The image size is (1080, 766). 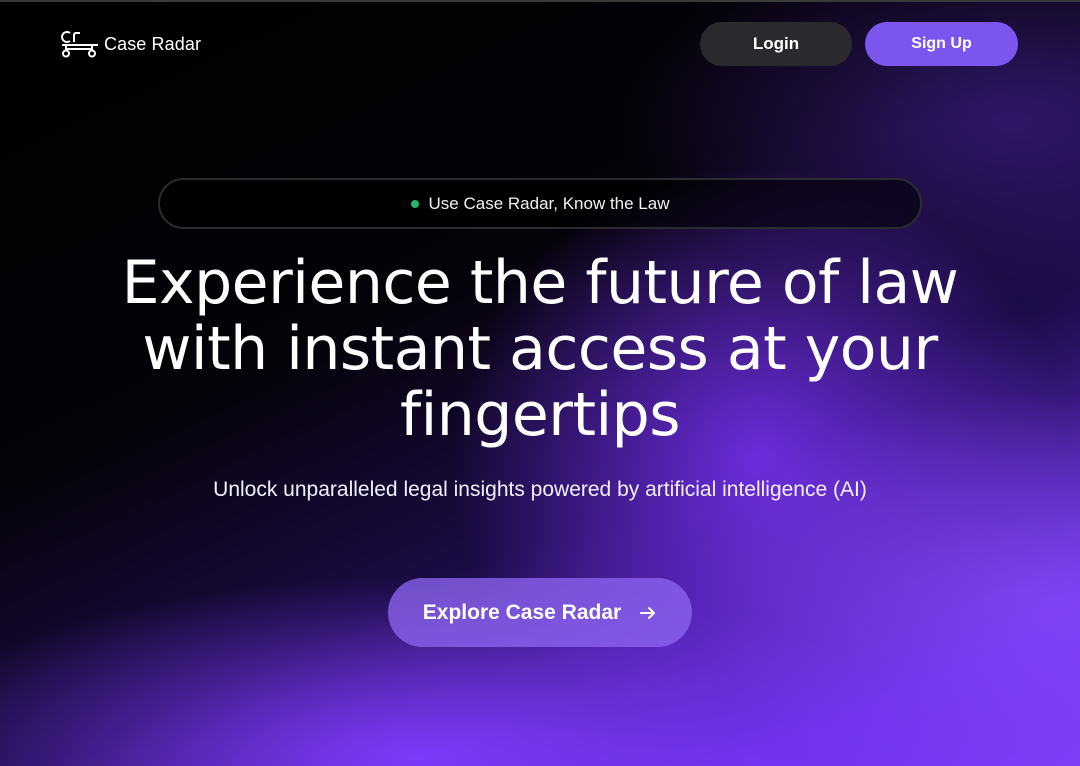 What do you see at coordinates (540, 1) in the screenshot?
I see `top-border` at bounding box center [540, 1].